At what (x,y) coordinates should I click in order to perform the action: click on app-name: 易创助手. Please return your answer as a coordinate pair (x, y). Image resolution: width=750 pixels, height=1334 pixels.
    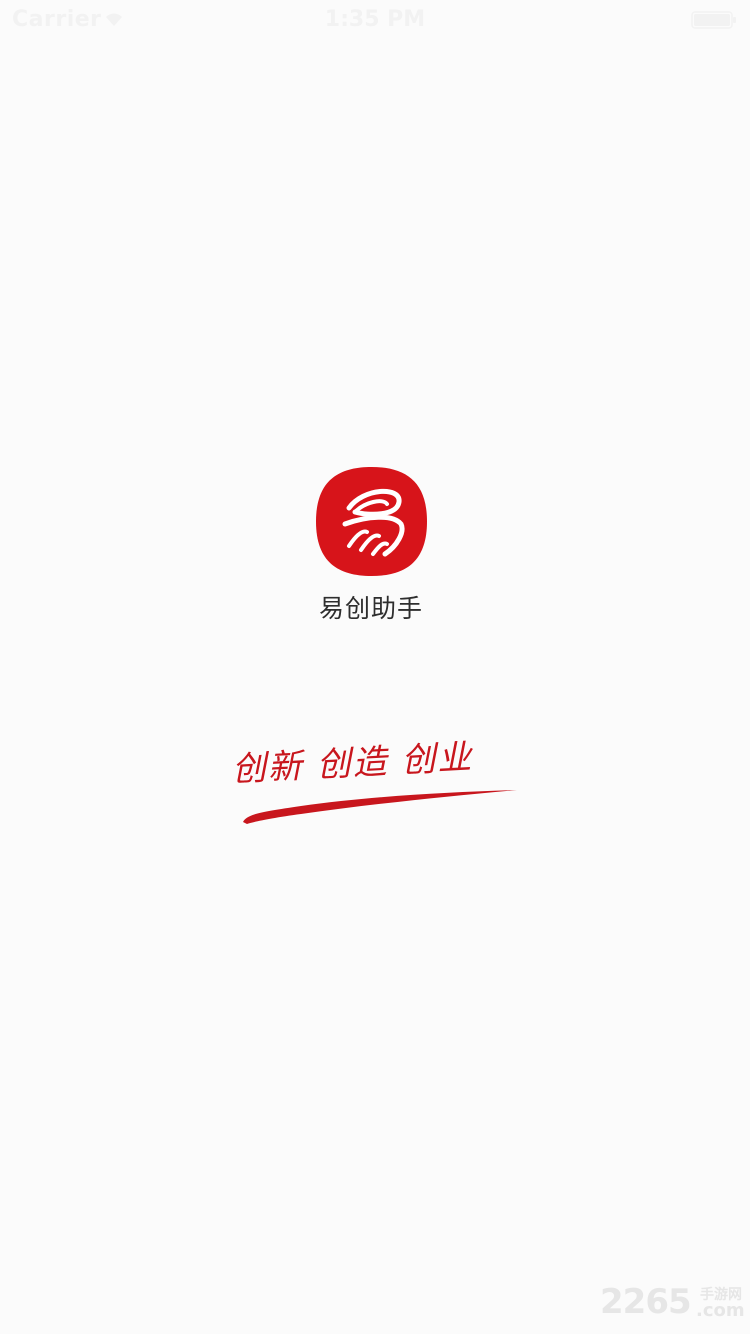
    Looking at the image, I should click on (370, 608).